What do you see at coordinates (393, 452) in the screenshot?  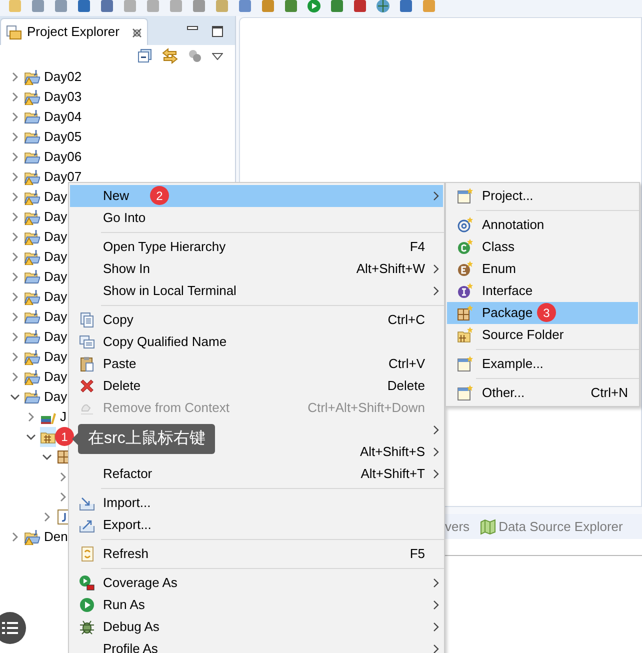 I see `shortcut-text: Alt+Shift+S` at bounding box center [393, 452].